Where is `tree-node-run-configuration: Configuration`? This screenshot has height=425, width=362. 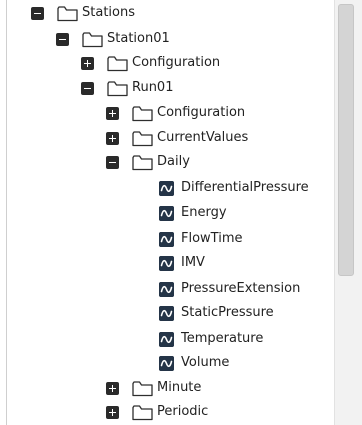 tree-node-run-configuration: Configuration is located at coordinates (175, 113).